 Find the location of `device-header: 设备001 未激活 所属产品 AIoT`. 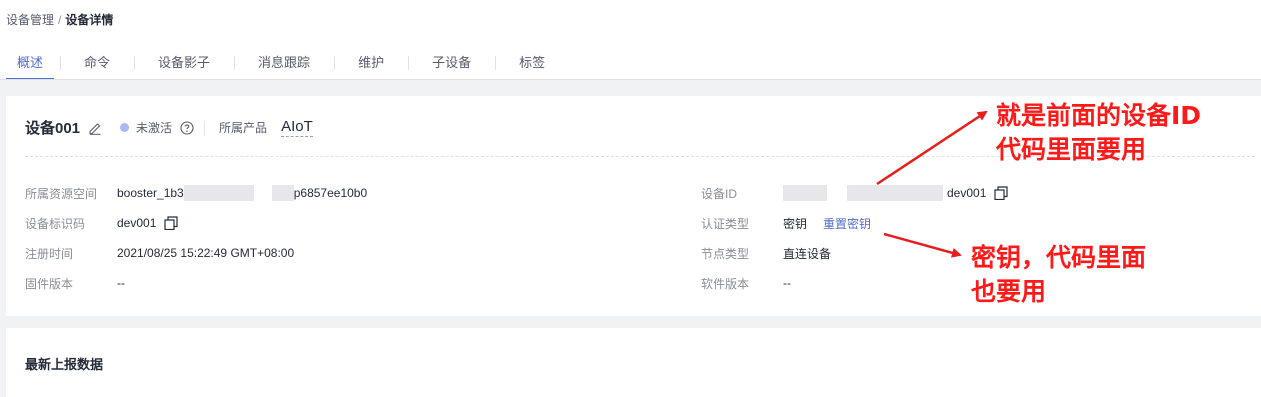

device-header: 设备001 未激活 所属产品 AIoT is located at coordinates (169, 127).